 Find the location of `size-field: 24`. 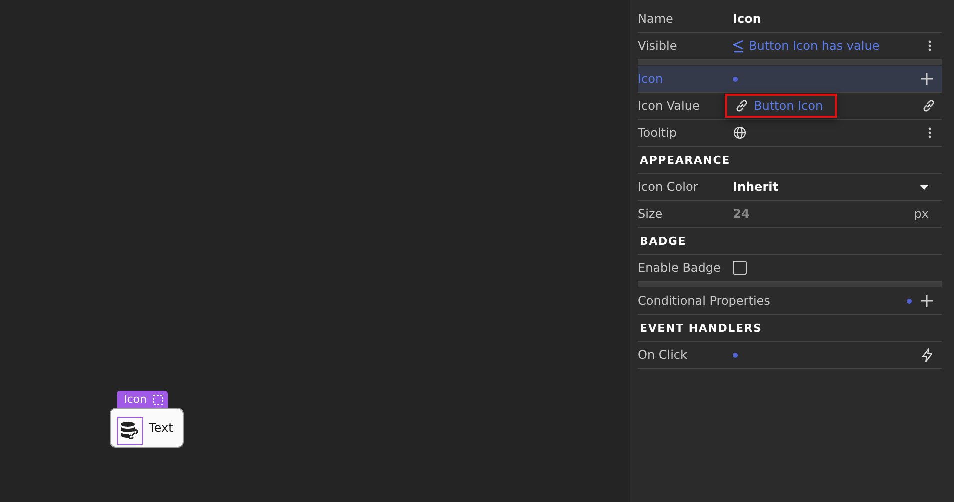

size-field: 24 is located at coordinates (741, 214).